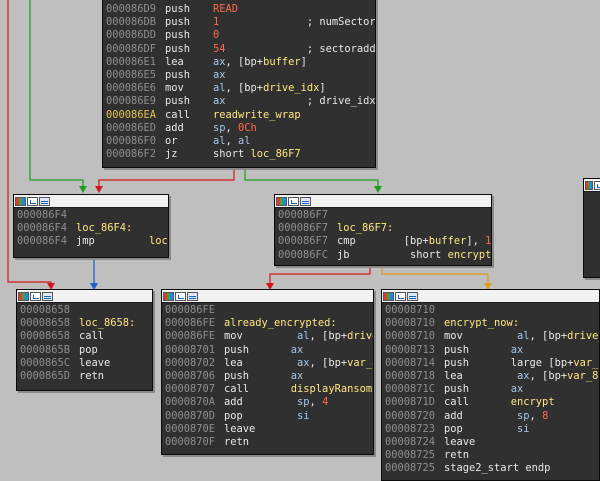  Describe the element at coordinates (548, 336) in the screenshot. I see `operand-text: , [bp+` at that location.